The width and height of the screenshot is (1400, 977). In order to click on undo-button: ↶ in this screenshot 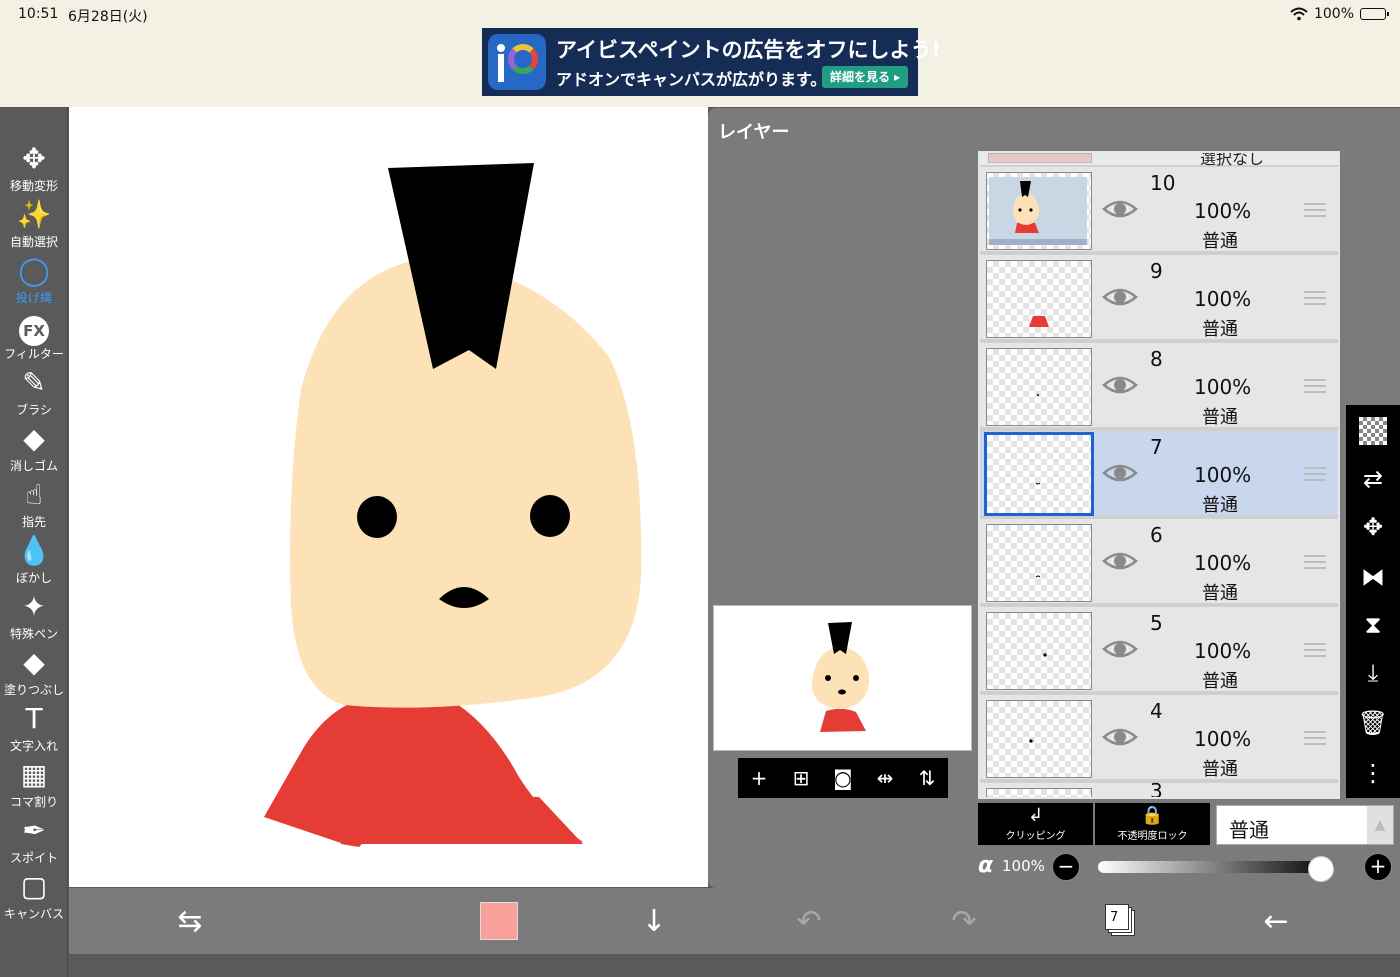, I will do `click(809, 921)`.